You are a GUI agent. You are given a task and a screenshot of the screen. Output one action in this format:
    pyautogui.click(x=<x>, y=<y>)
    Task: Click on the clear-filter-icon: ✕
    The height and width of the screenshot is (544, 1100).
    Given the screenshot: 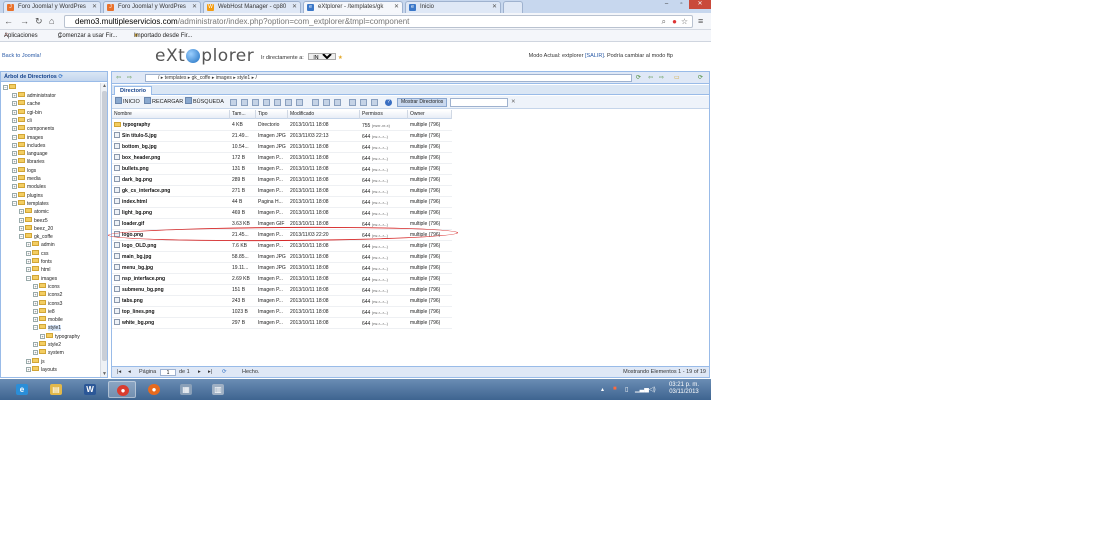 What is the action you would take?
    pyautogui.click(x=513, y=102)
    